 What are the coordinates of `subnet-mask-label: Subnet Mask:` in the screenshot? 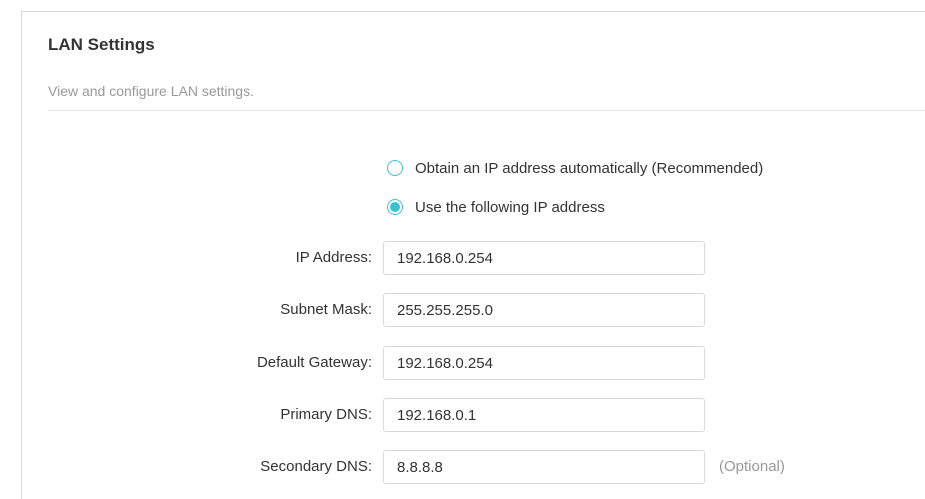 It's located at (326, 309).